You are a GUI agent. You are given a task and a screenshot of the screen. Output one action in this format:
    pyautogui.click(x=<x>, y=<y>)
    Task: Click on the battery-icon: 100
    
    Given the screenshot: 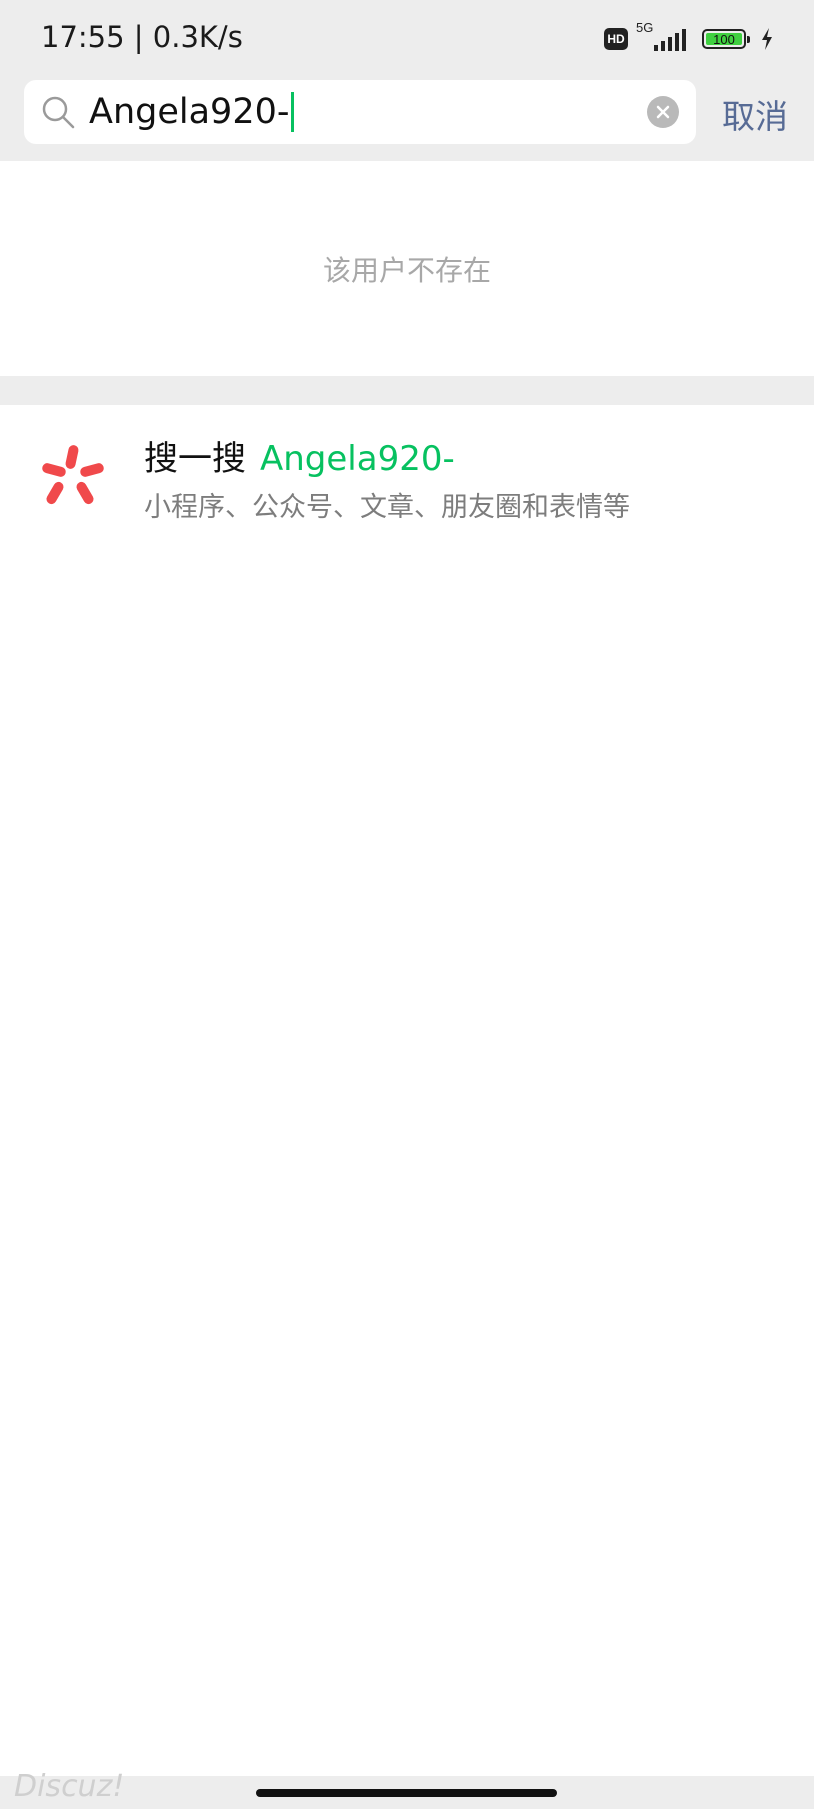 What is the action you would take?
    pyautogui.click(x=726, y=39)
    